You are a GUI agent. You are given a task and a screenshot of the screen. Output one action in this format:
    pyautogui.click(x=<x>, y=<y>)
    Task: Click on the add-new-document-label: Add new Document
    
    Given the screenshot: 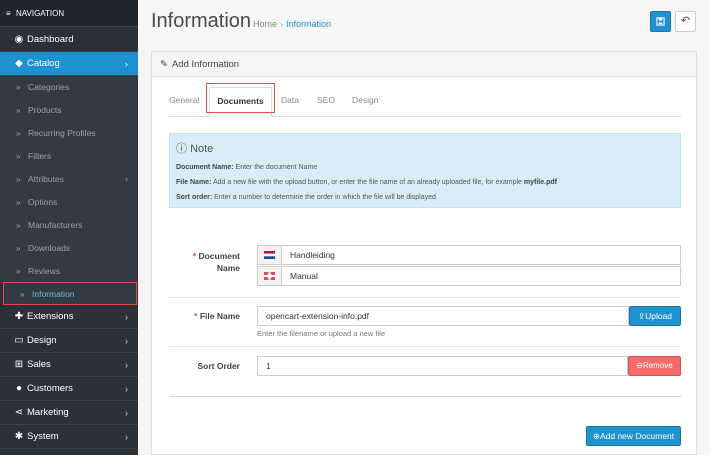 What is the action you would take?
    pyautogui.click(x=637, y=436)
    